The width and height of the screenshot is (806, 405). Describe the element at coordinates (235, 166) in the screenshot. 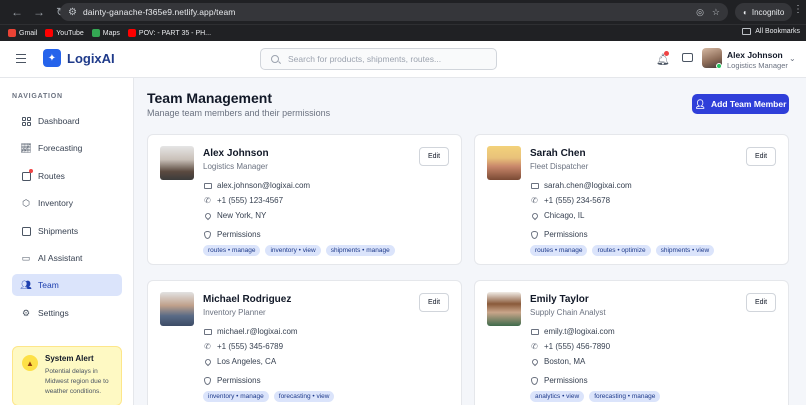

I see `member-role: Logistics Manager` at that location.